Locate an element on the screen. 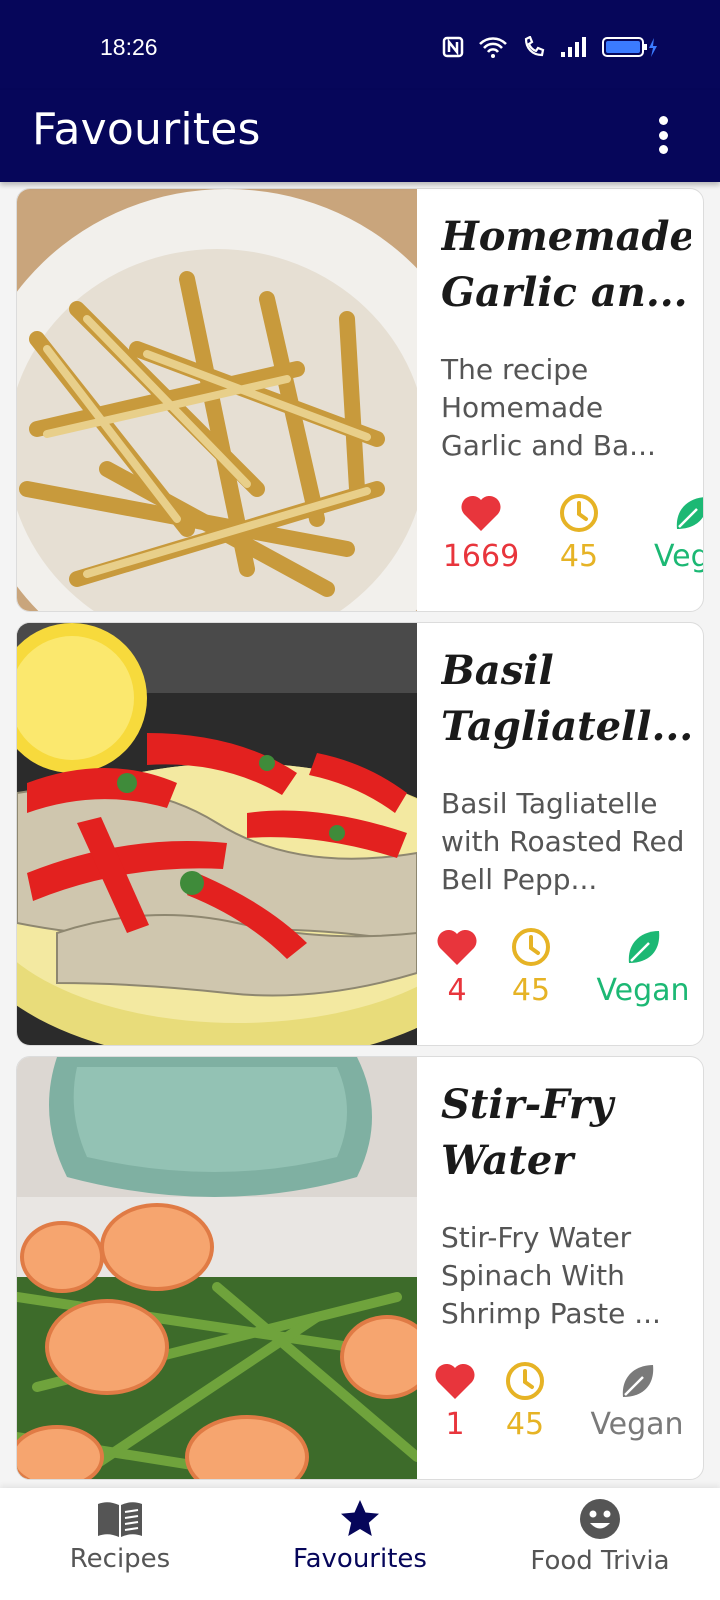 The width and height of the screenshot is (720, 1600). call-icon is located at coordinates (534, 46).